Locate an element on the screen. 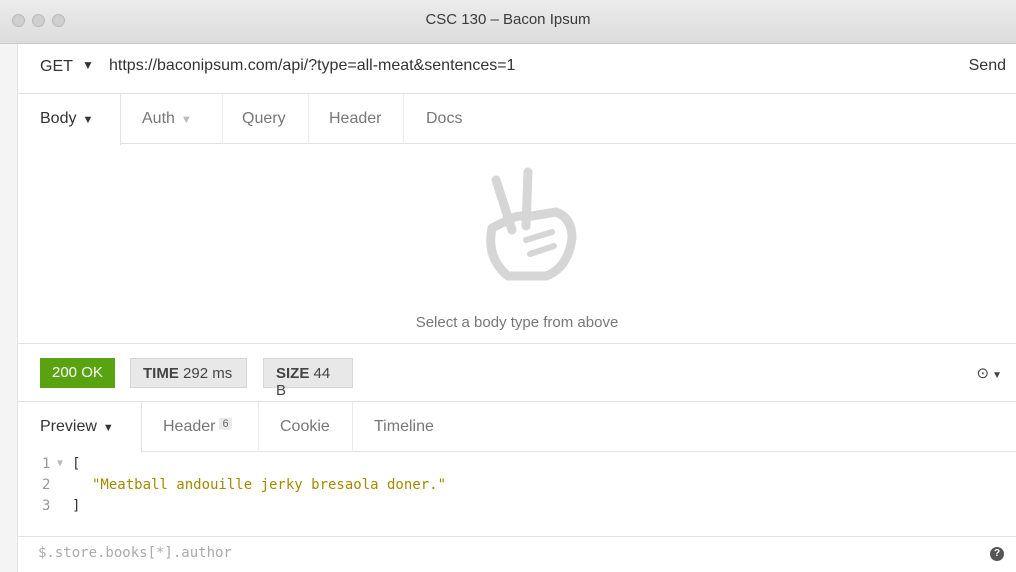 The width and height of the screenshot is (1016, 572). size-badge: SIZE 44 B is located at coordinates (308, 378).